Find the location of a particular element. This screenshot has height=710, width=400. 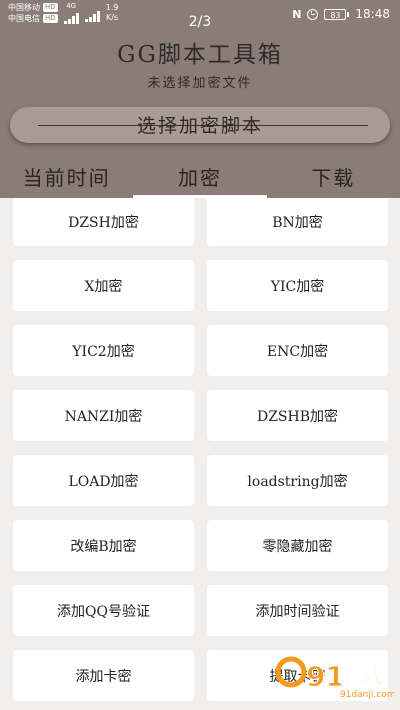

net-speed-value: 1.9 is located at coordinates (112, 7).